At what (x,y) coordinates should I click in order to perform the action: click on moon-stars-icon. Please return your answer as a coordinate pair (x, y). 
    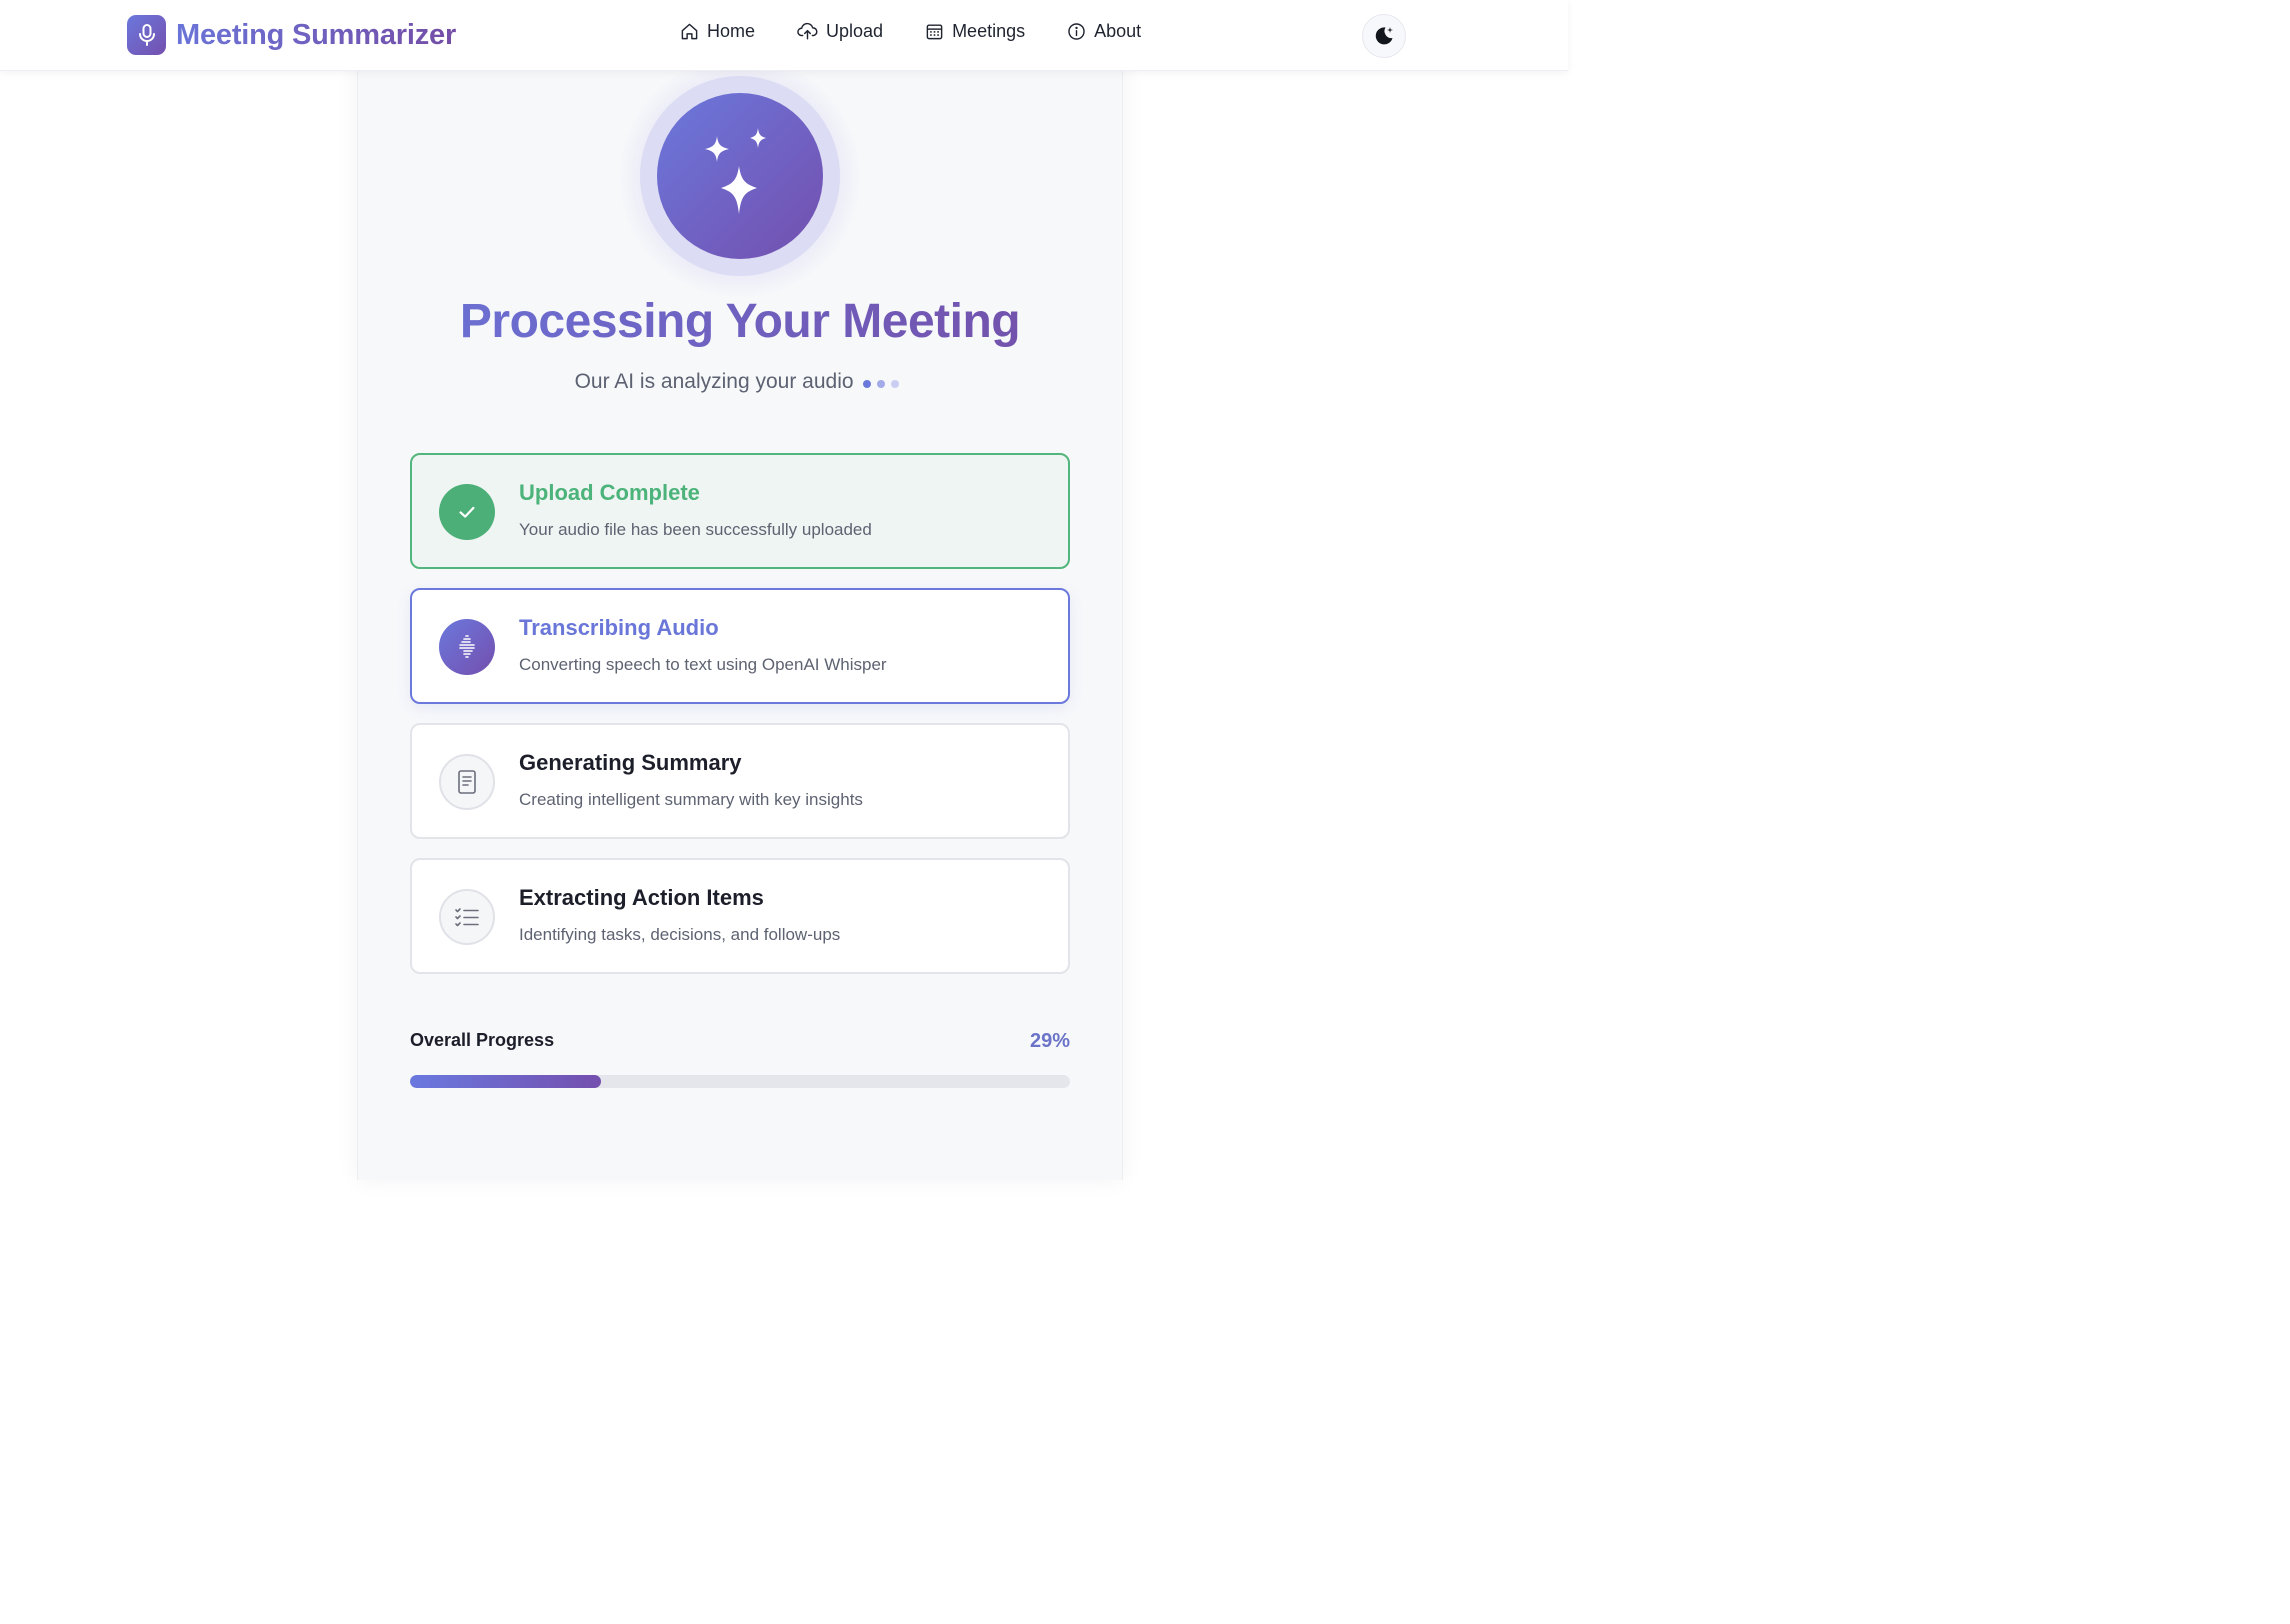
    Looking at the image, I should click on (1384, 36).